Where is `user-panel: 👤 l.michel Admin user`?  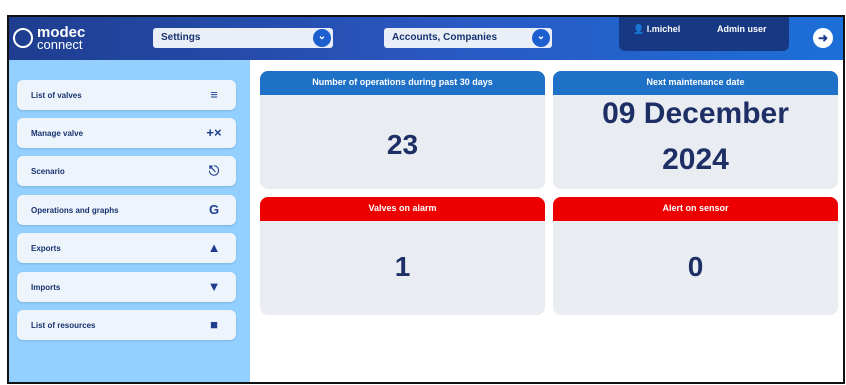
user-panel: 👤 l.michel Admin user is located at coordinates (704, 34).